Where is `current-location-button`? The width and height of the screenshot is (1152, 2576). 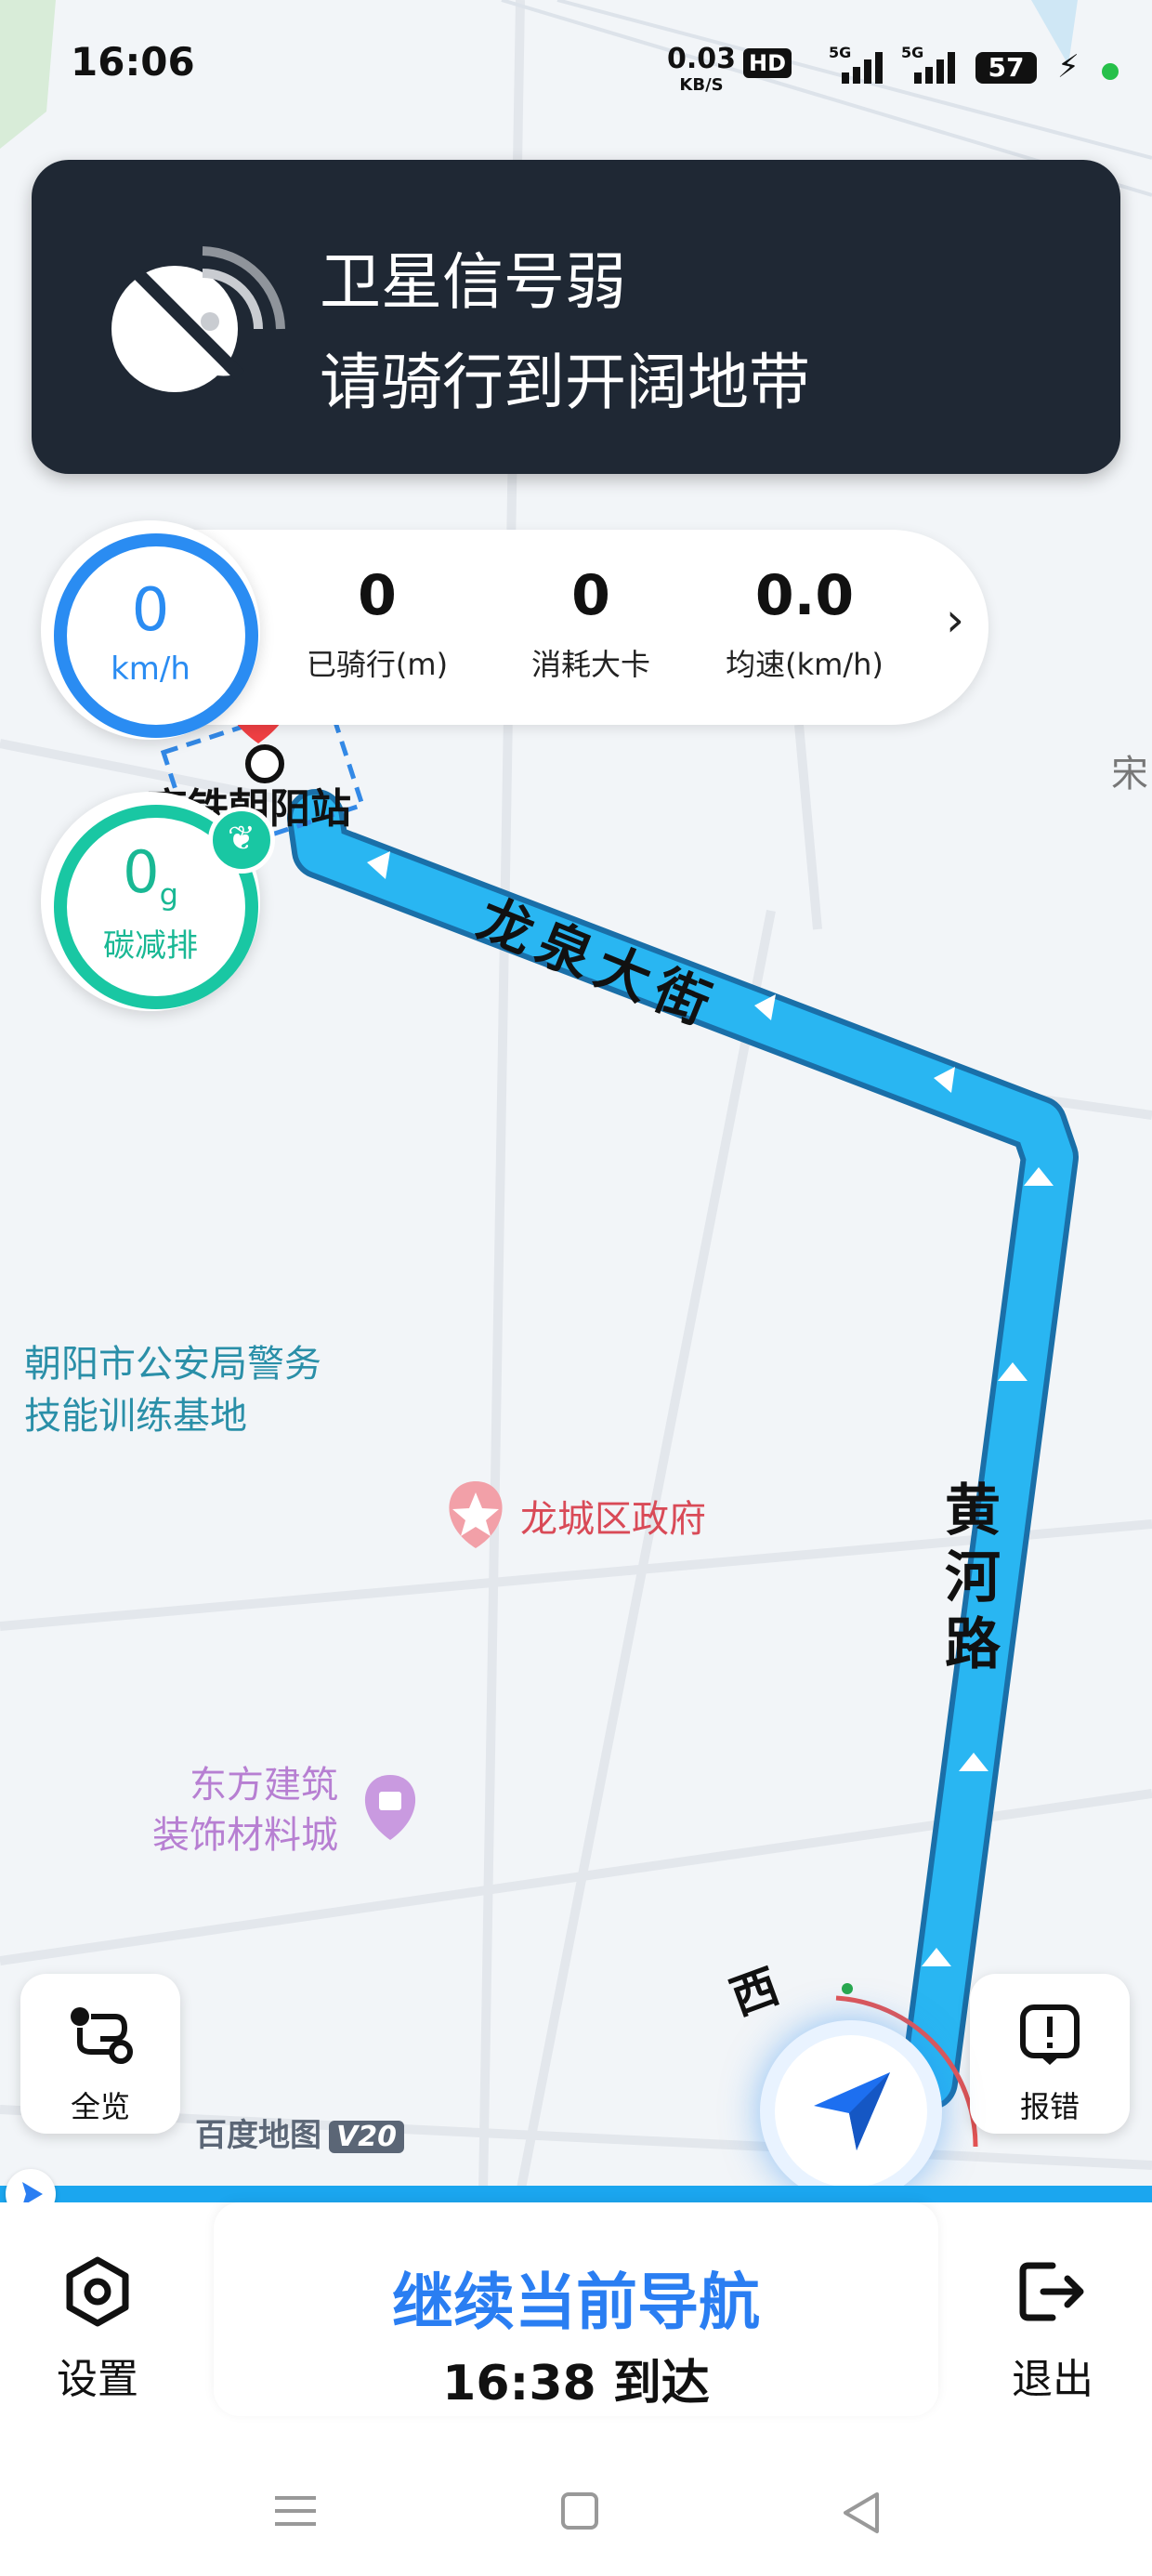
current-location-button is located at coordinates (851, 2111).